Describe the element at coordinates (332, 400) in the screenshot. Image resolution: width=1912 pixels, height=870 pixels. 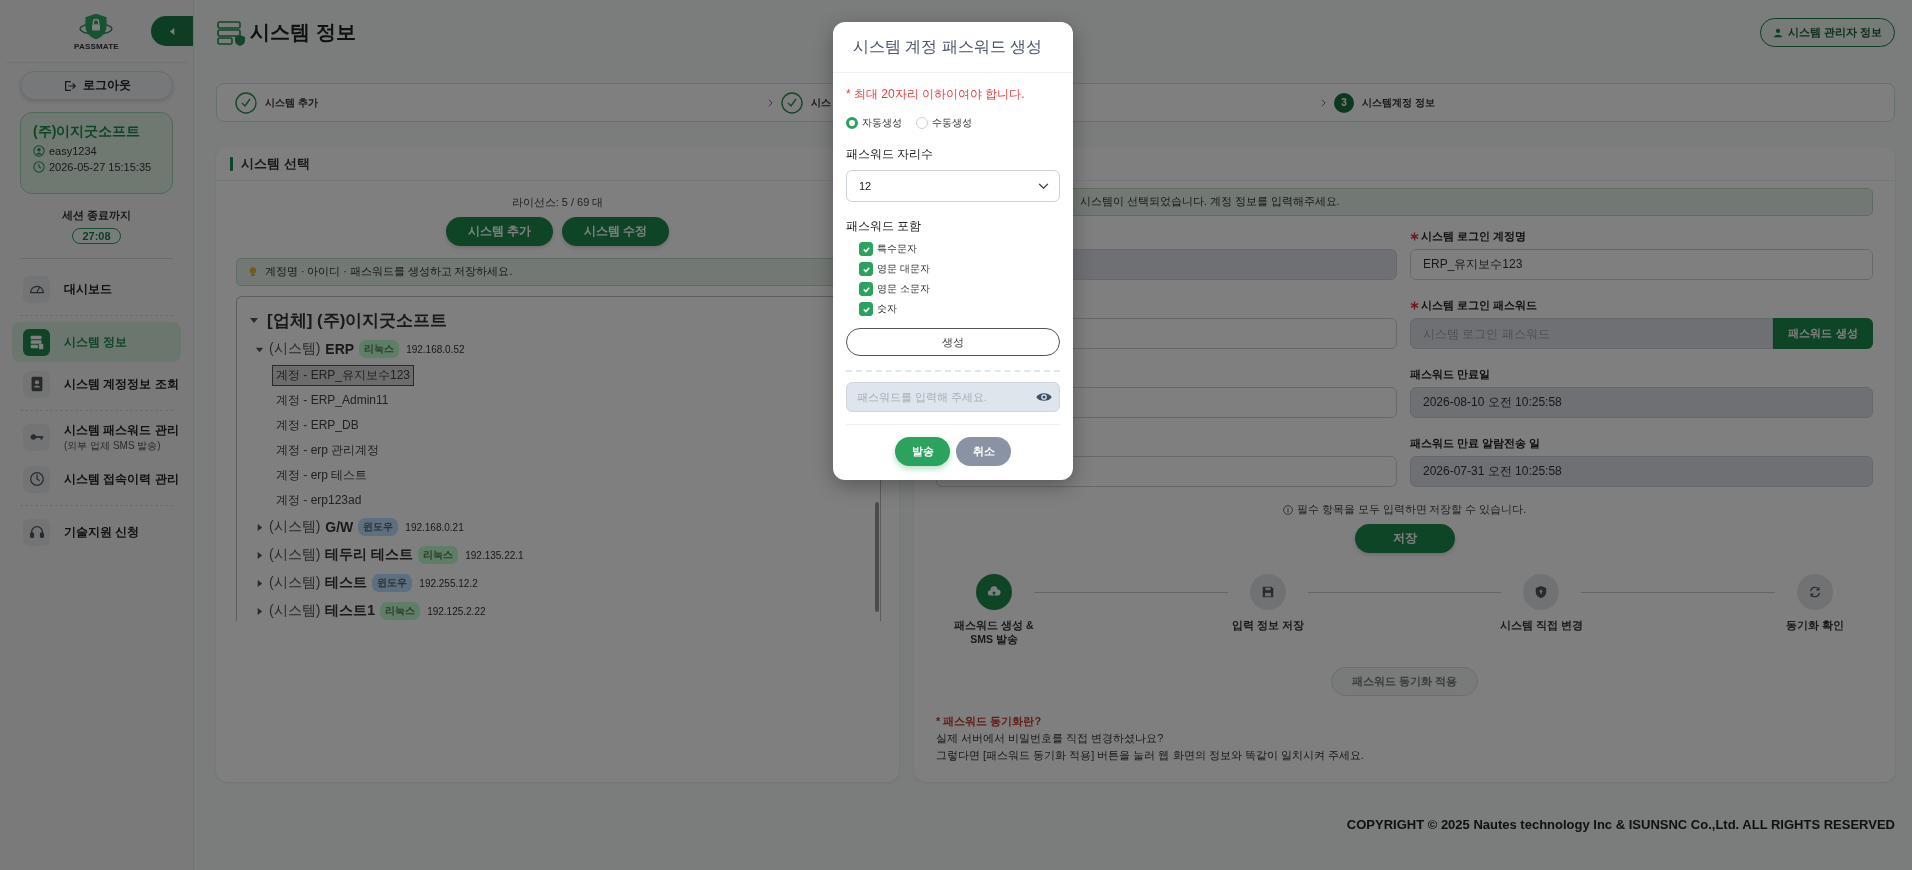
I see `account-node: 계정 - ERP_Admin11` at that location.